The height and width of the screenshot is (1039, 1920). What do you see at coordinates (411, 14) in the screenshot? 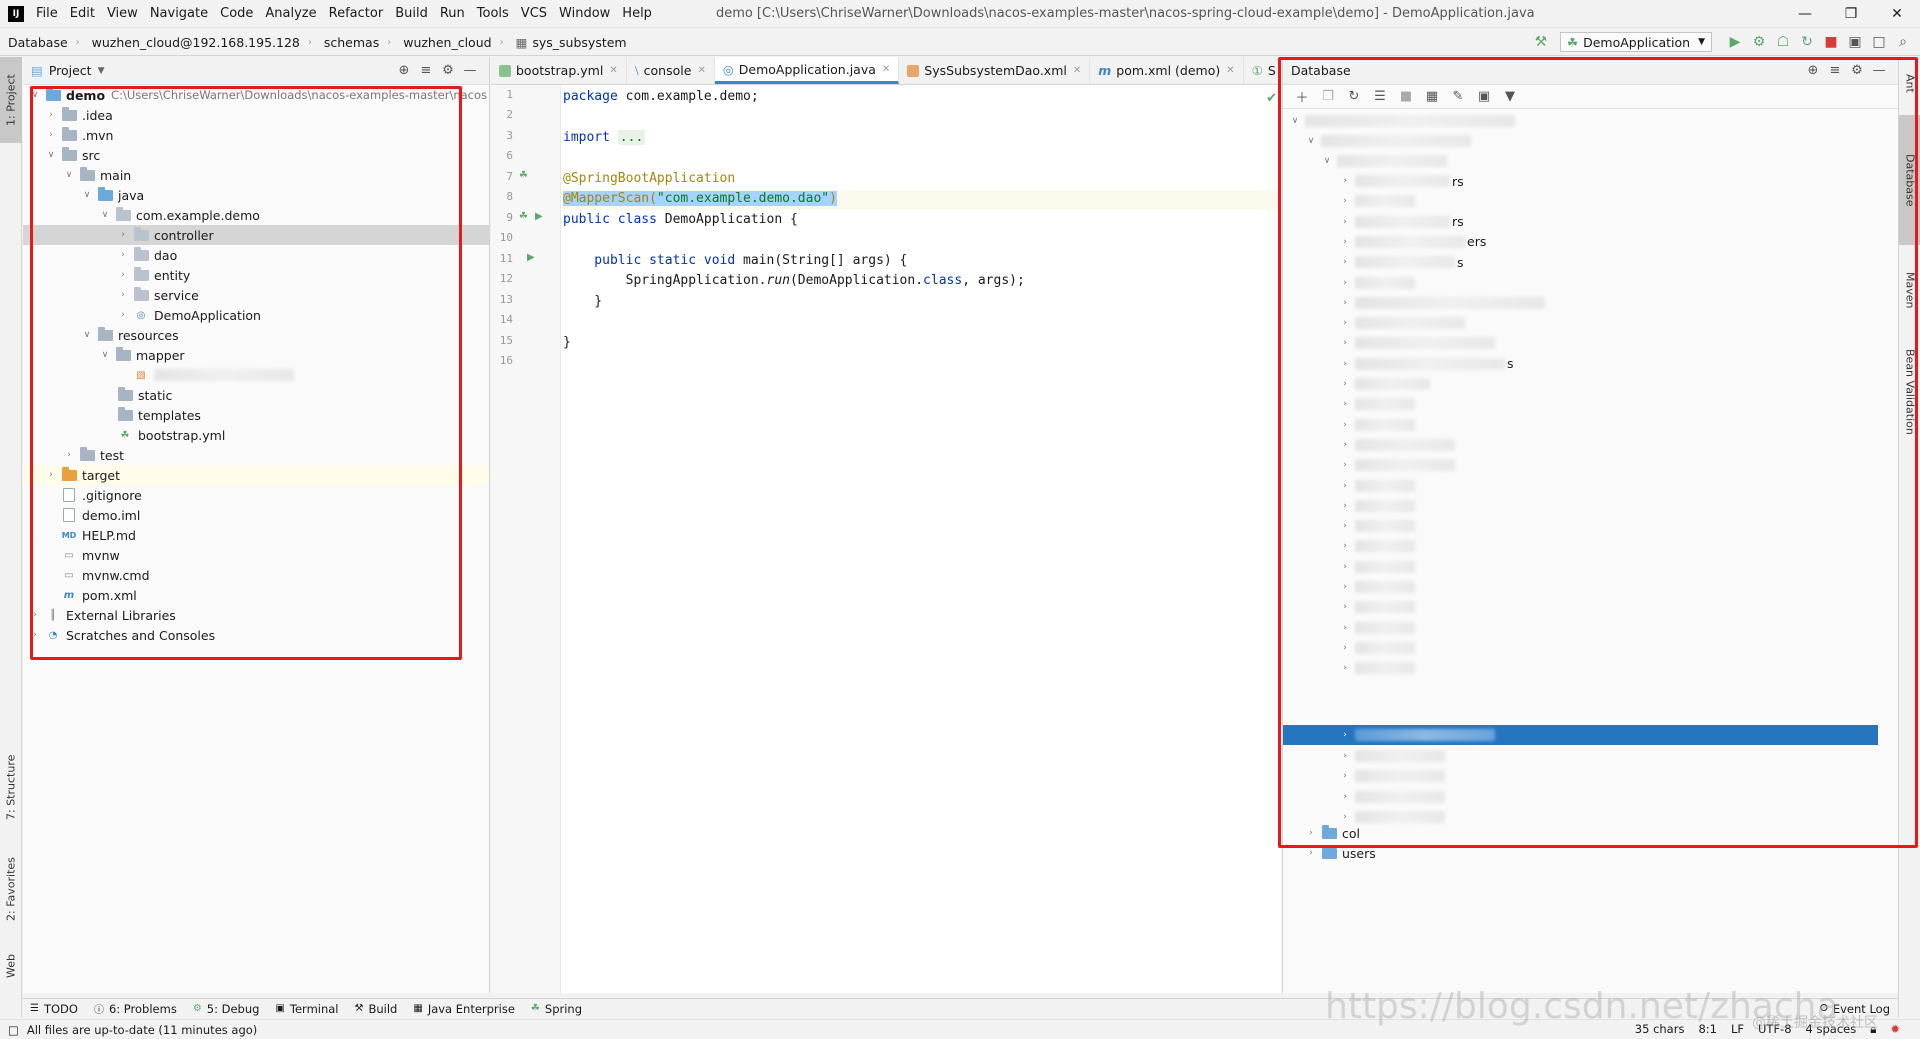
I see `menu-build: Build` at bounding box center [411, 14].